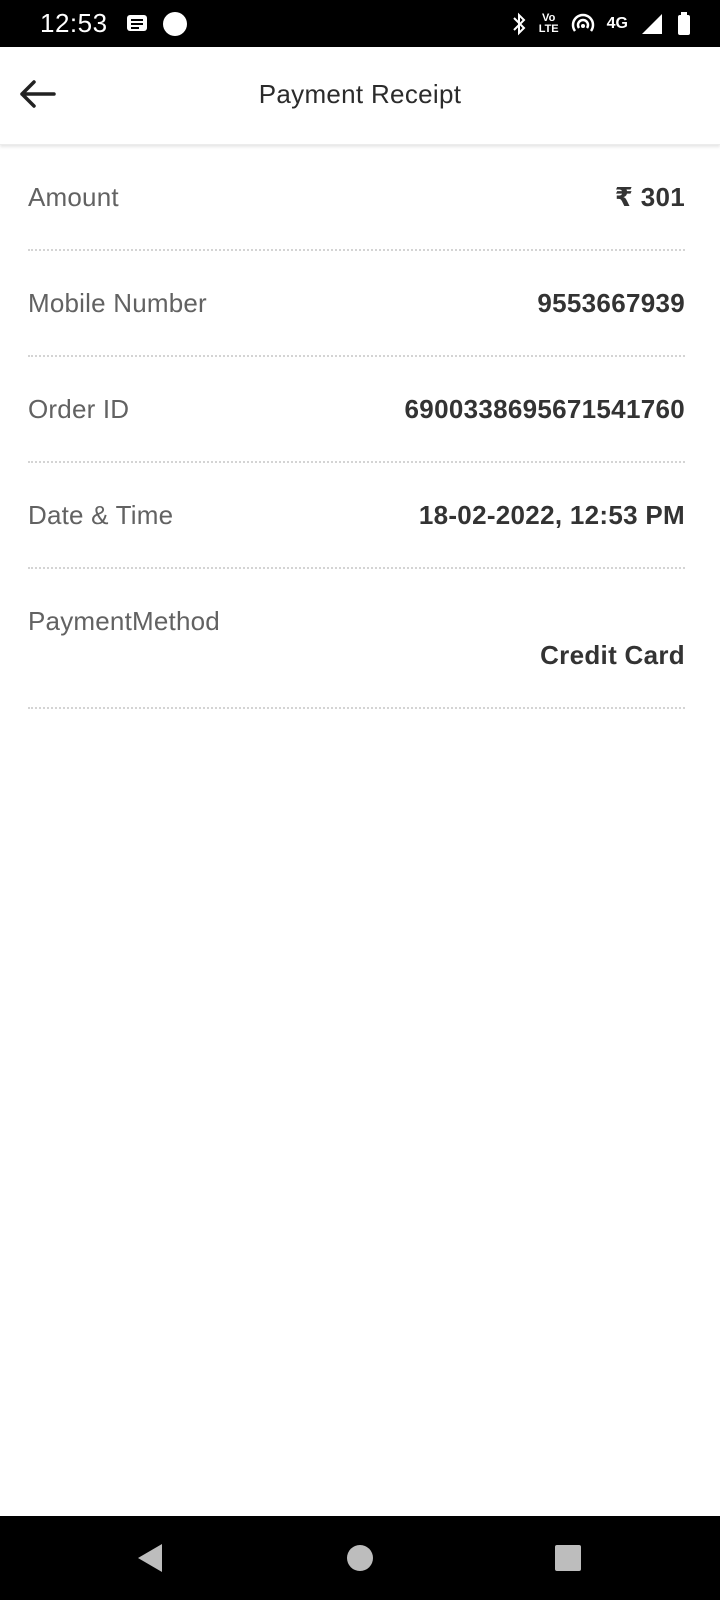 The image size is (720, 1600). I want to click on nav-recents-button, so click(568, 1558).